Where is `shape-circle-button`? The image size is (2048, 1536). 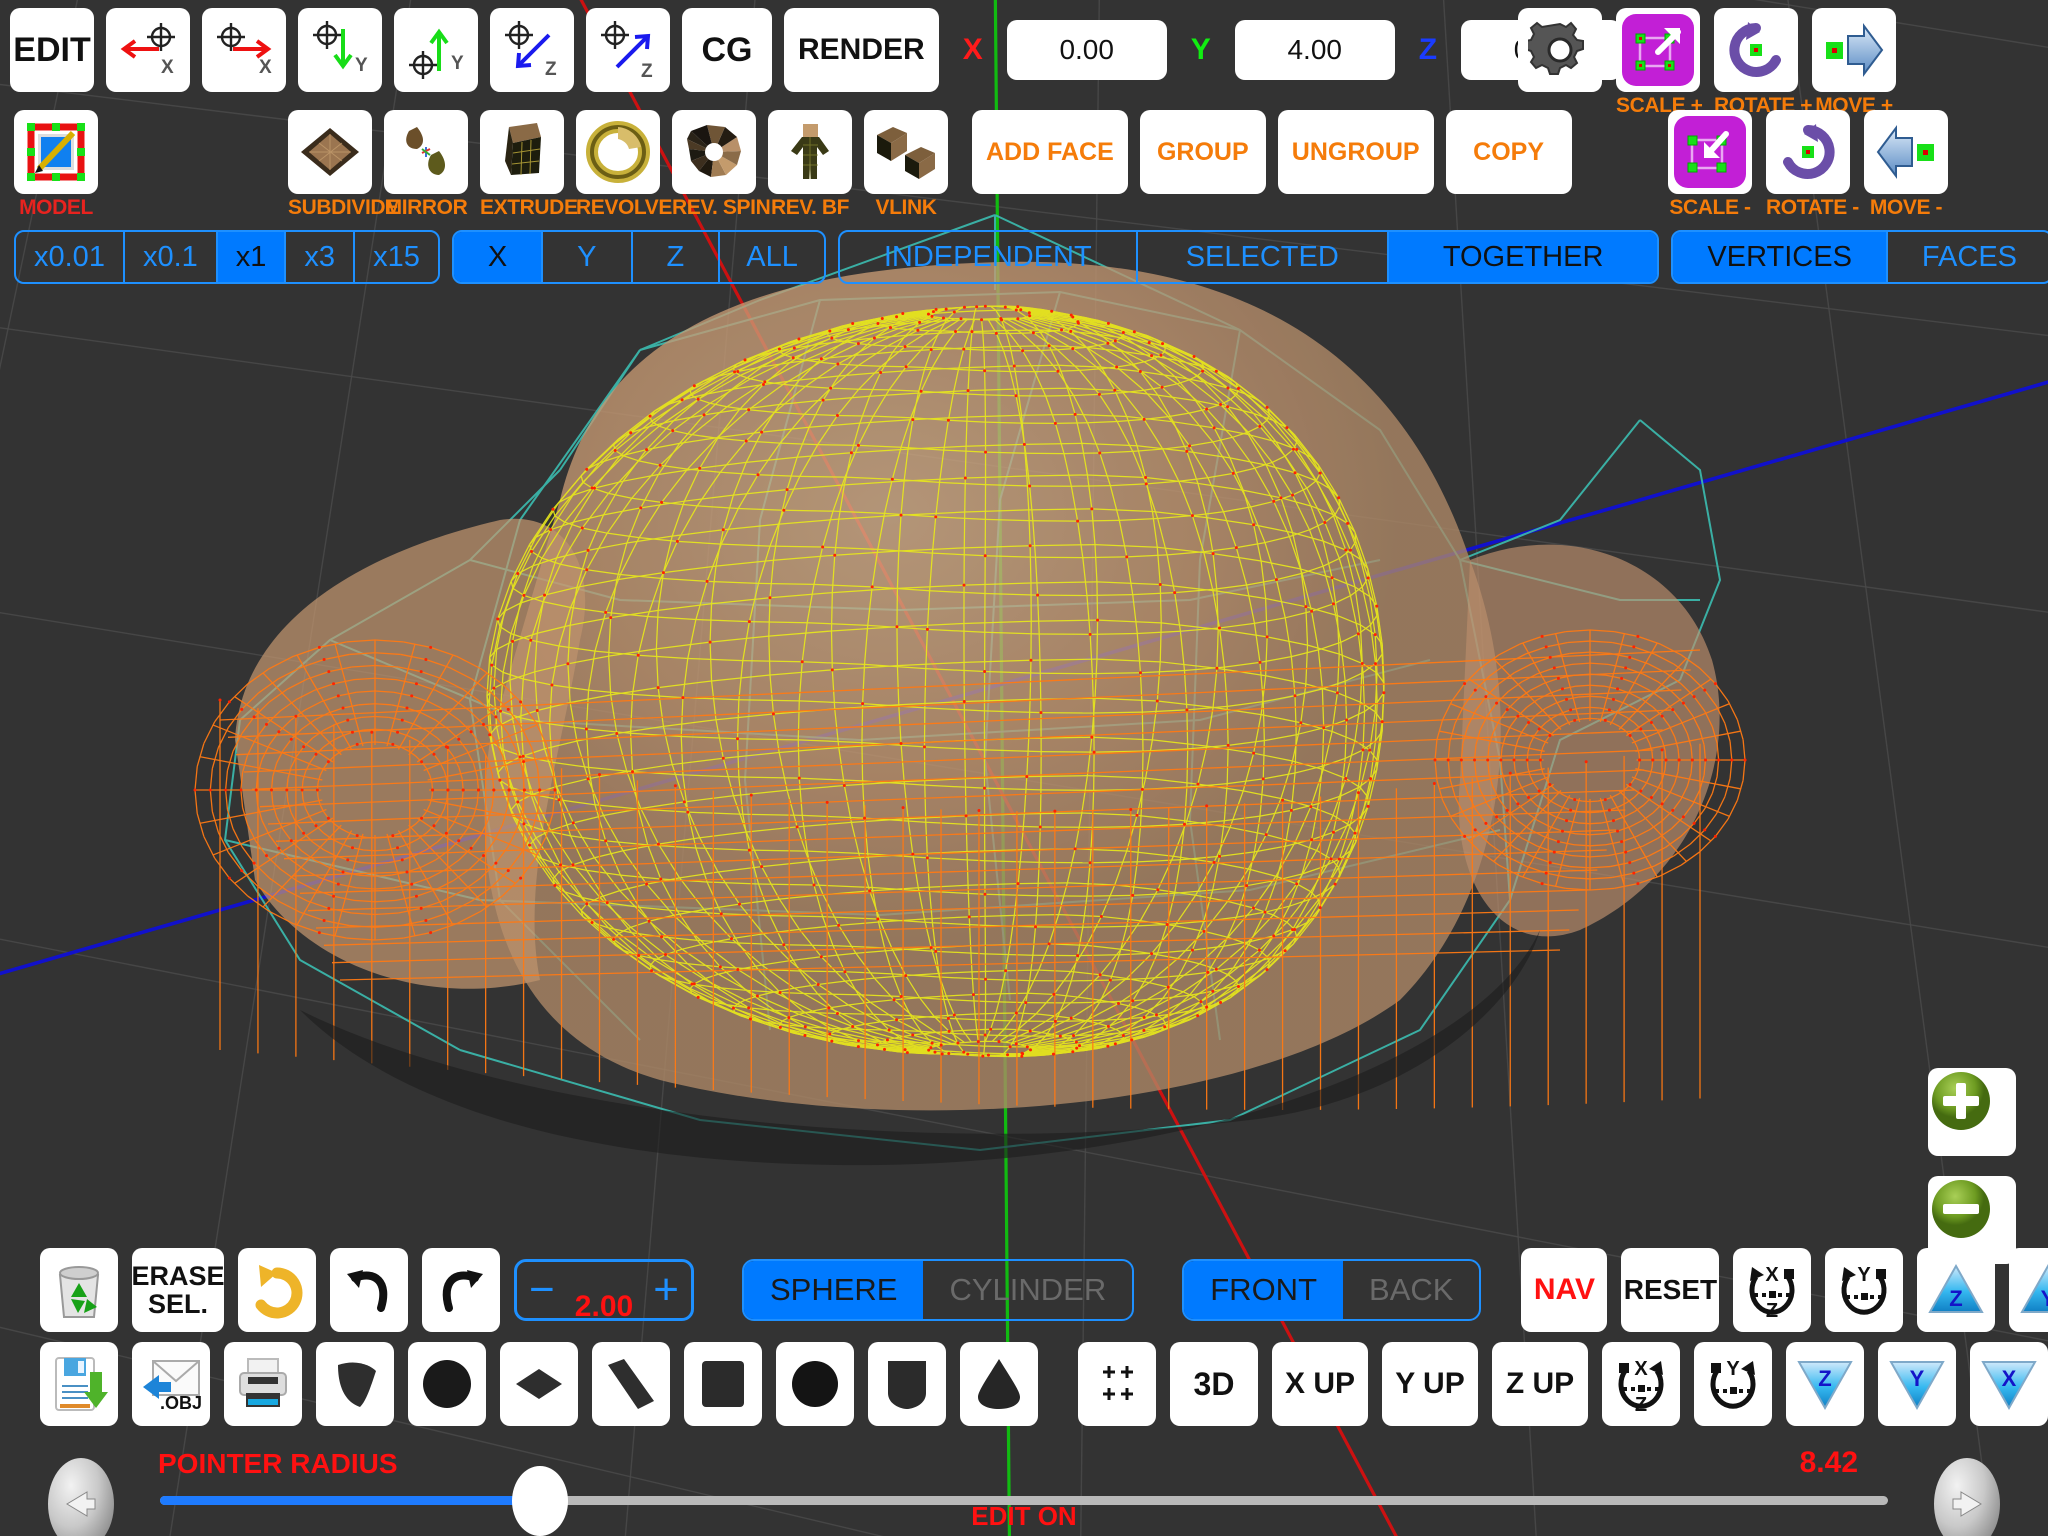
shape-circle-button is located at coordinates (447, 1384).